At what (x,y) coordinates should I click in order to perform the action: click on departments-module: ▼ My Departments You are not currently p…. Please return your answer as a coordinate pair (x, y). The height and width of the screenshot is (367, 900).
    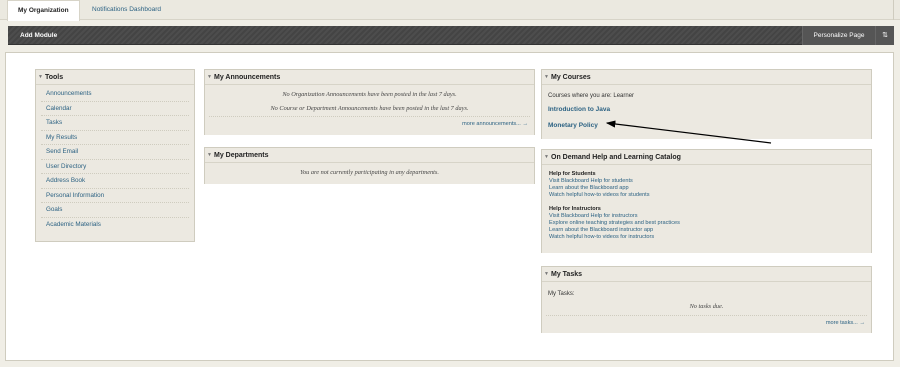
    Looking at the image, I should click on (369, 165).